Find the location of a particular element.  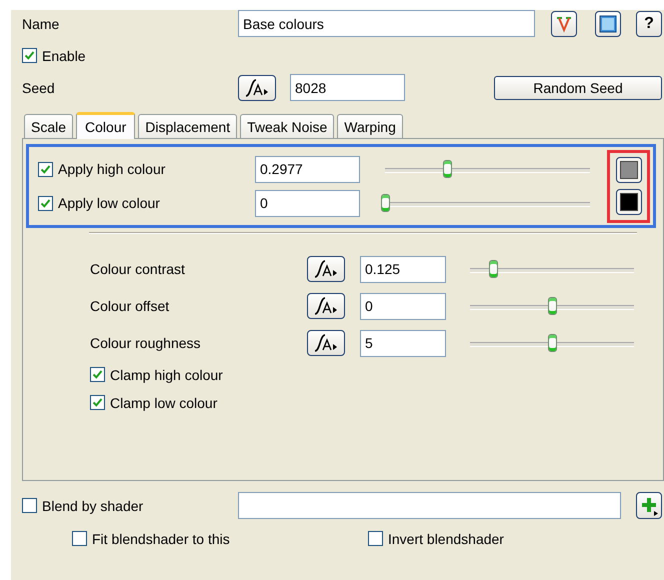

name-field: Base colours is located at coordinates (386, 23).